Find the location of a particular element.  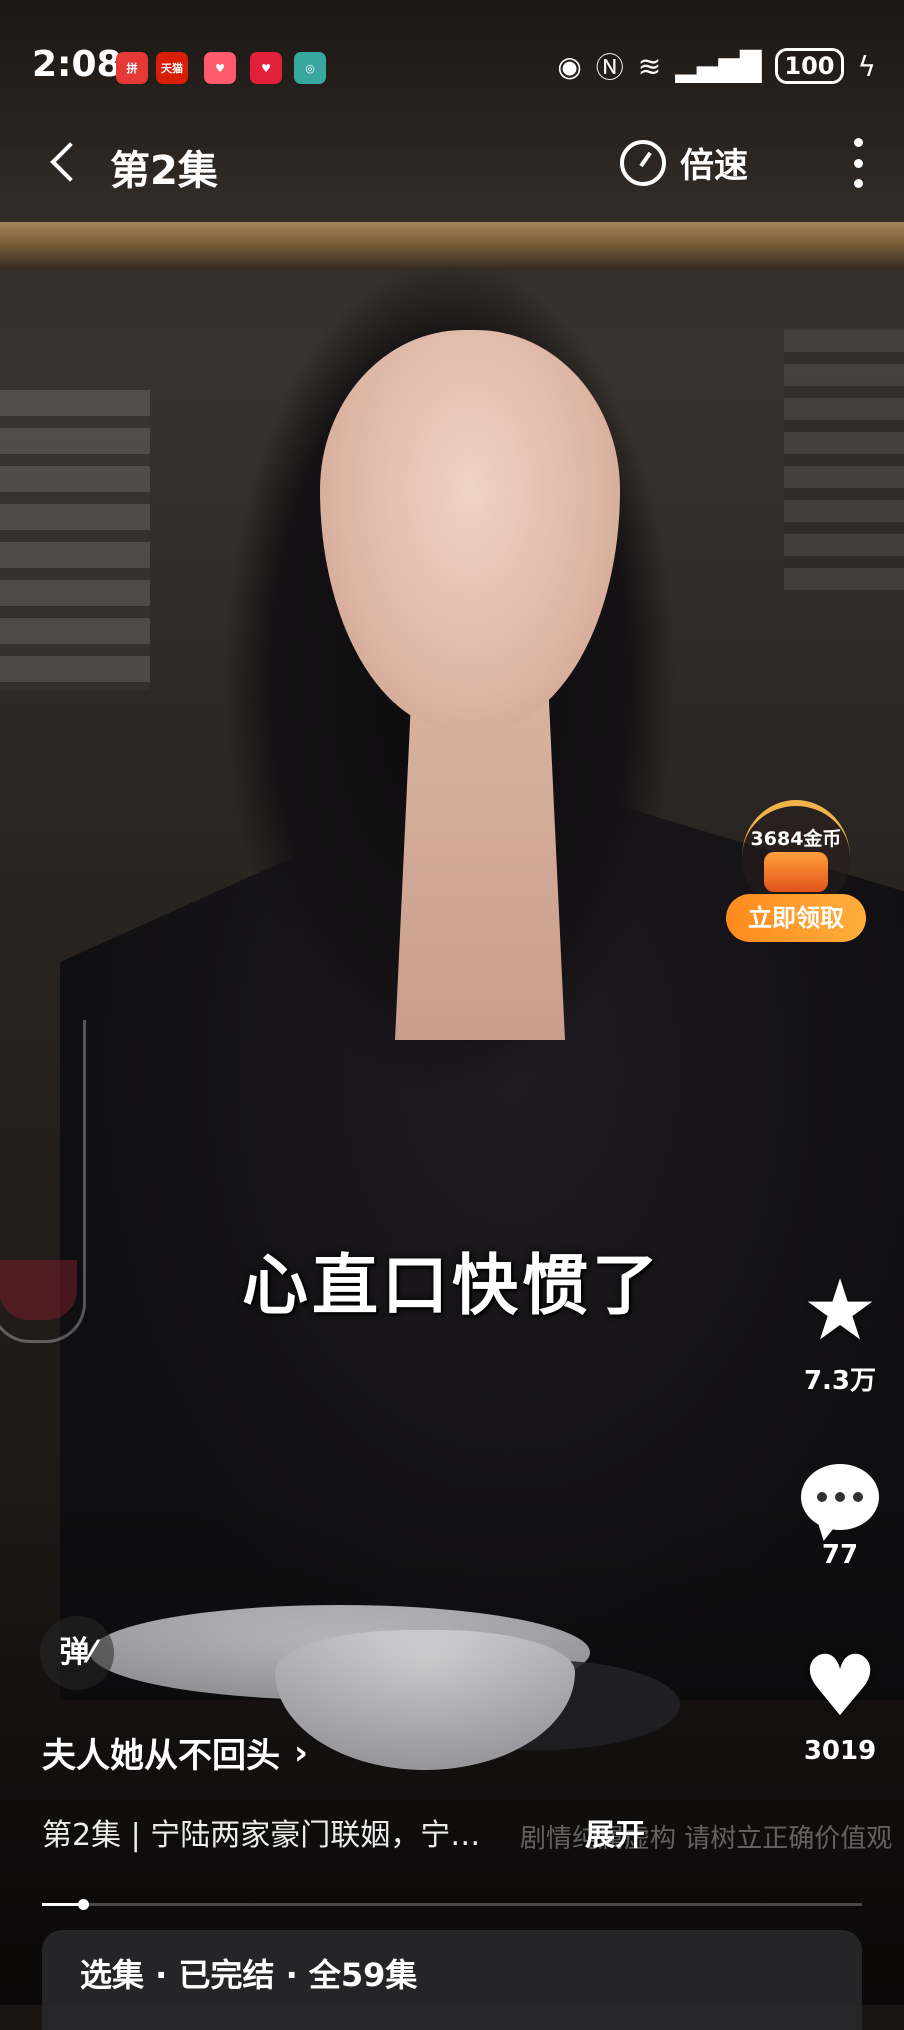

progress-fill is located at coordinates (62, 1904).